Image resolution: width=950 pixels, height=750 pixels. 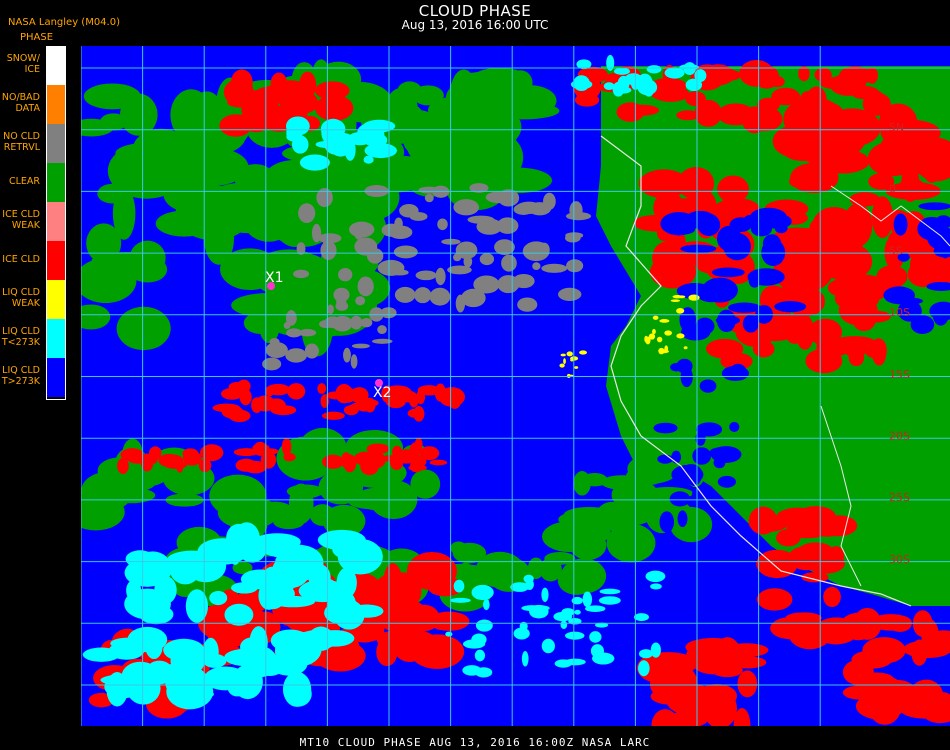 What do you see at coordinates (37, 37) in the screenshot?
I see `legend-title: PHASE` at bounding box center [37, 37].